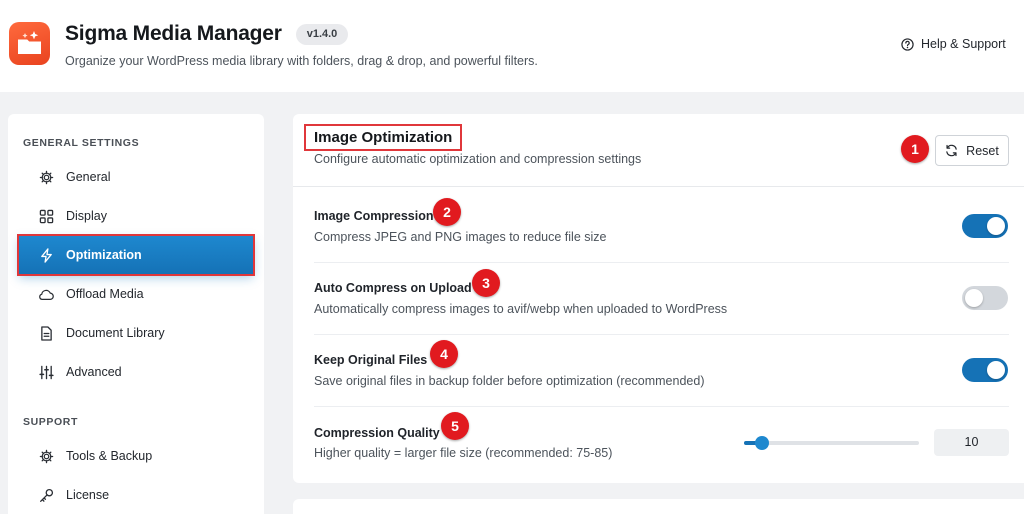 This screenshot has height=514, width=1024. I want to click on annotation-badge-5: 5, so click(455, 426).